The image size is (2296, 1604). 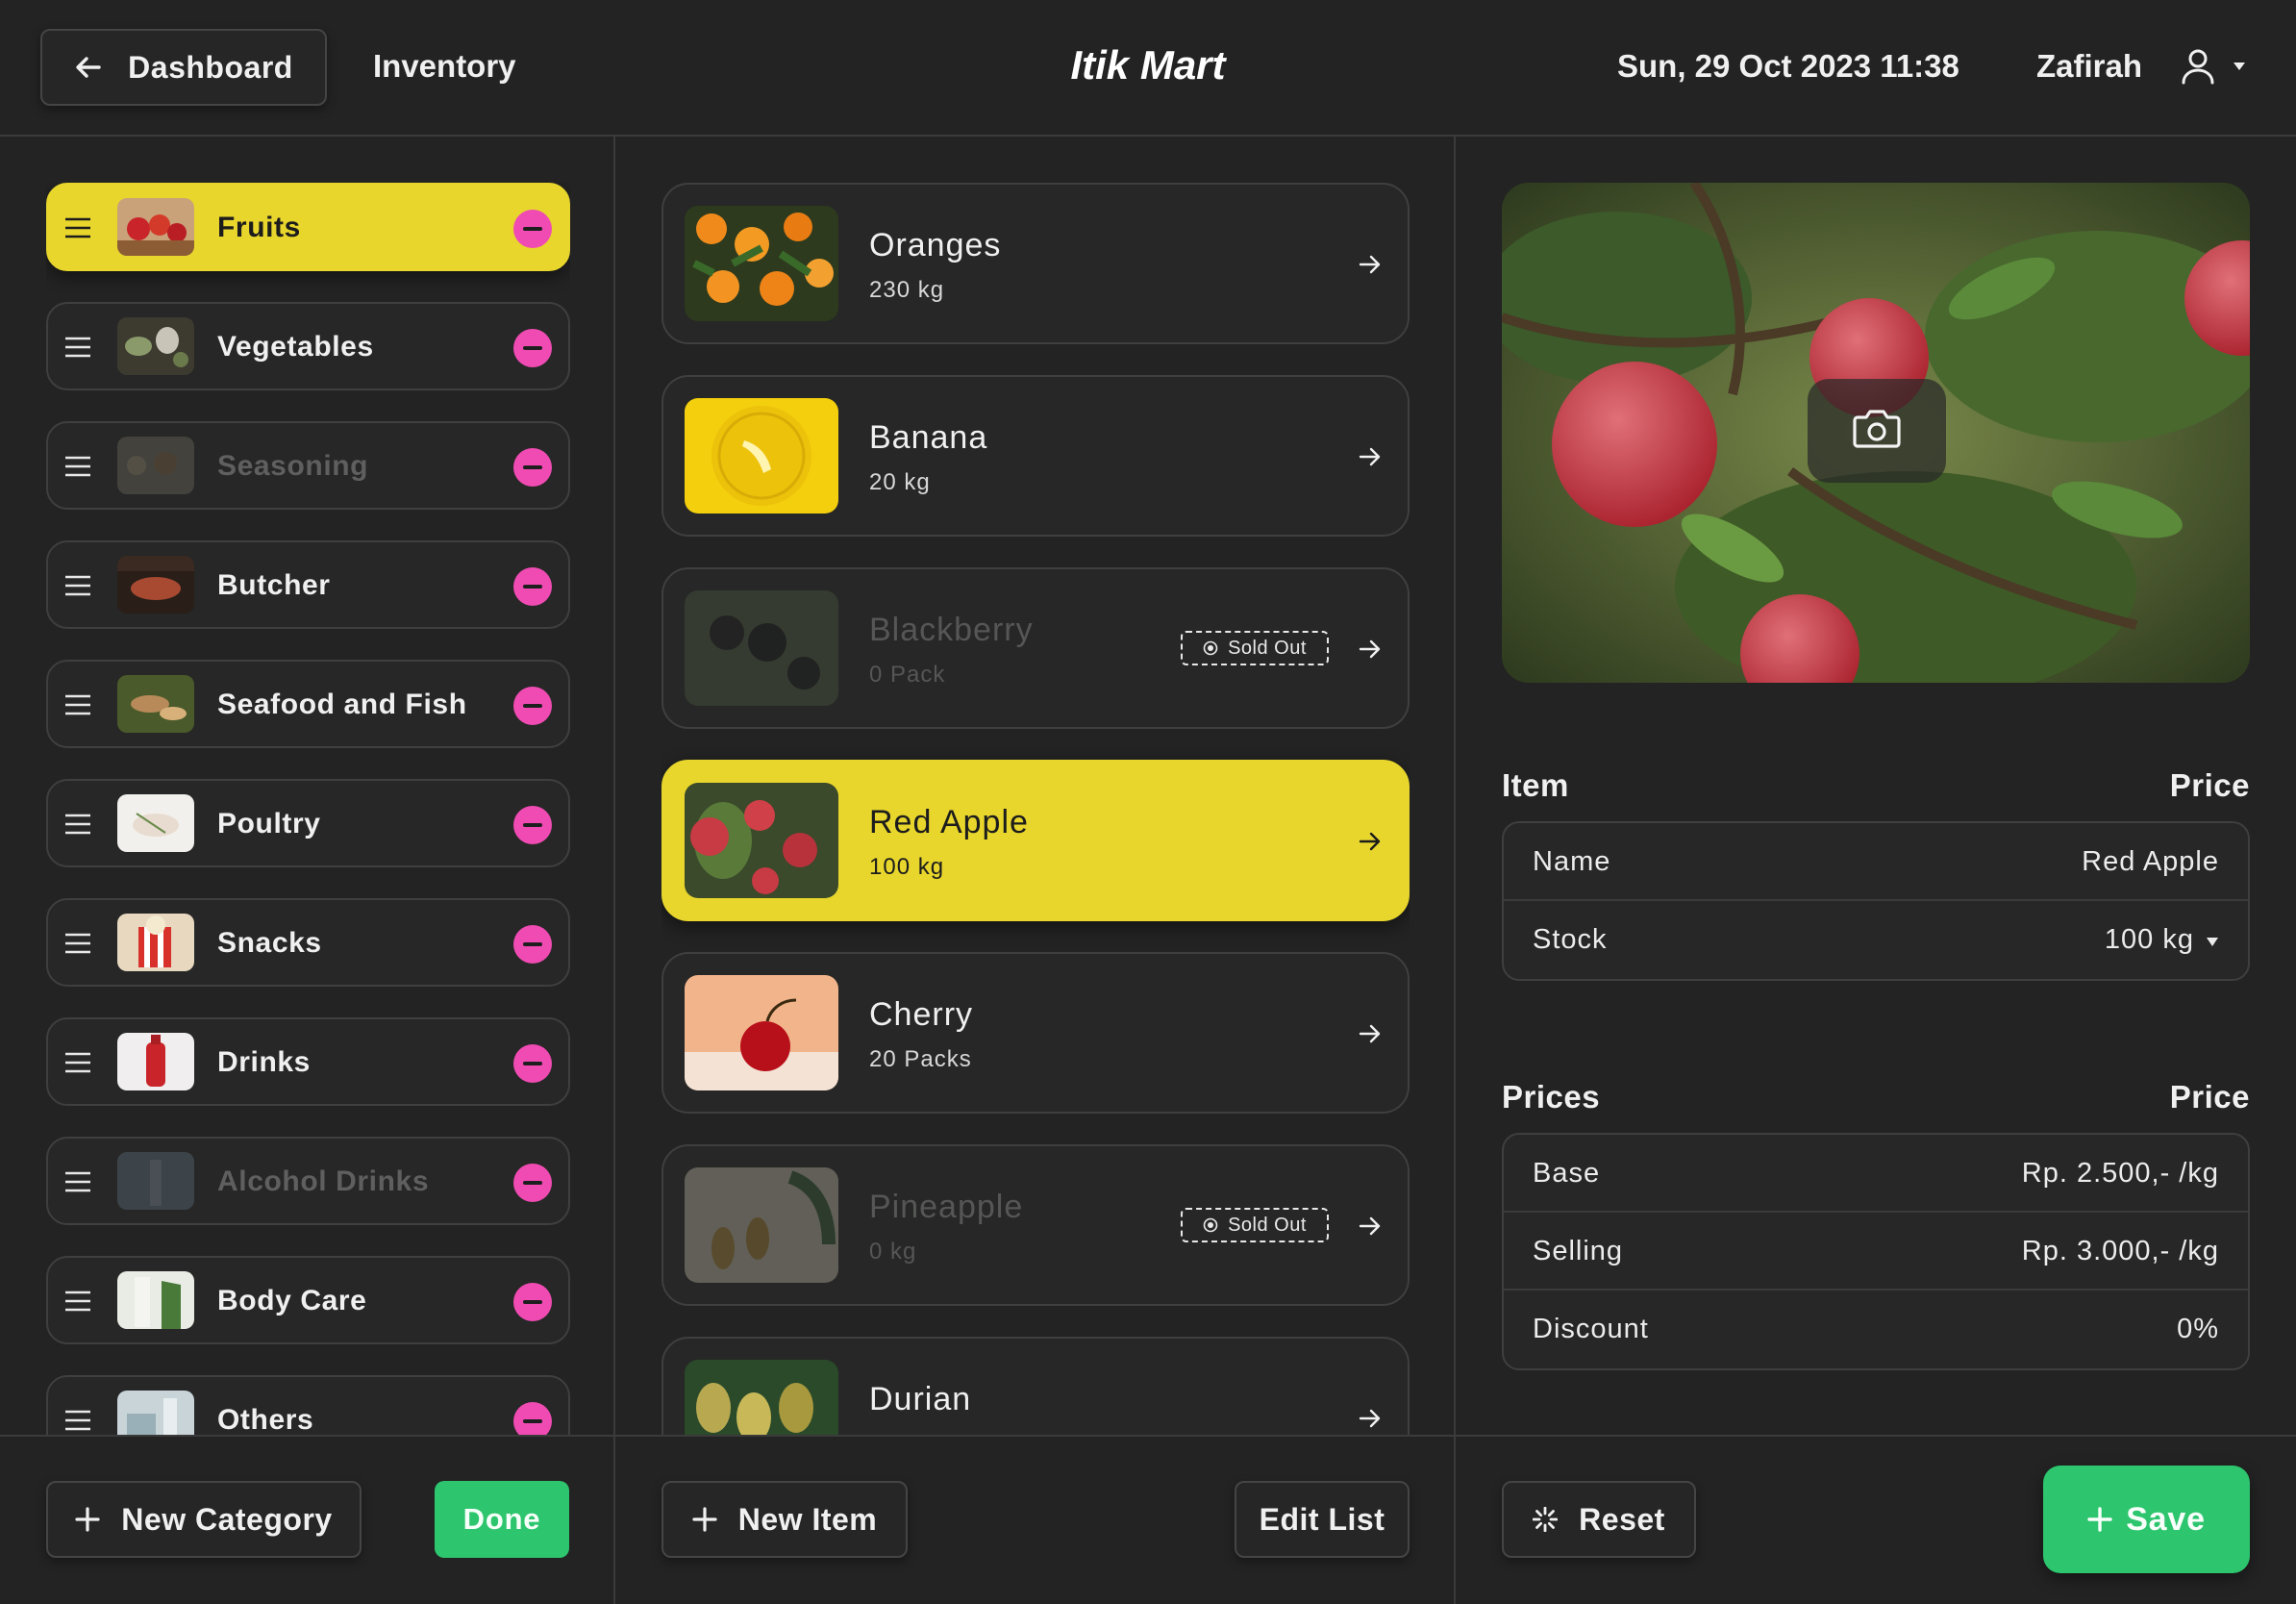 What do you see at coordinates (1035, 456) in the screenshot?
I see `item-card-banana: Banana 20 kg` at bounding box center [1035, 456].